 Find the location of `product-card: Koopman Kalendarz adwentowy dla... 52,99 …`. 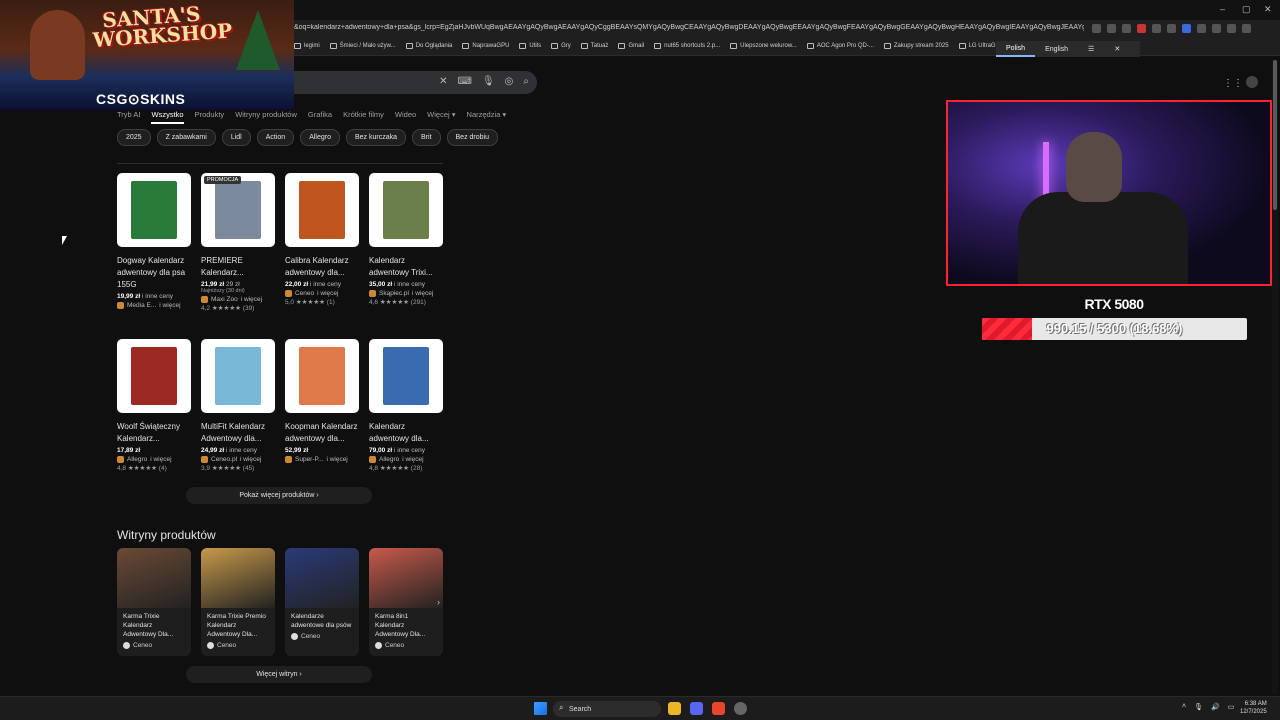

product-card: Koopman Kalendarz adwentowy dla... 52,99 … is located at coordinates (322, 415).